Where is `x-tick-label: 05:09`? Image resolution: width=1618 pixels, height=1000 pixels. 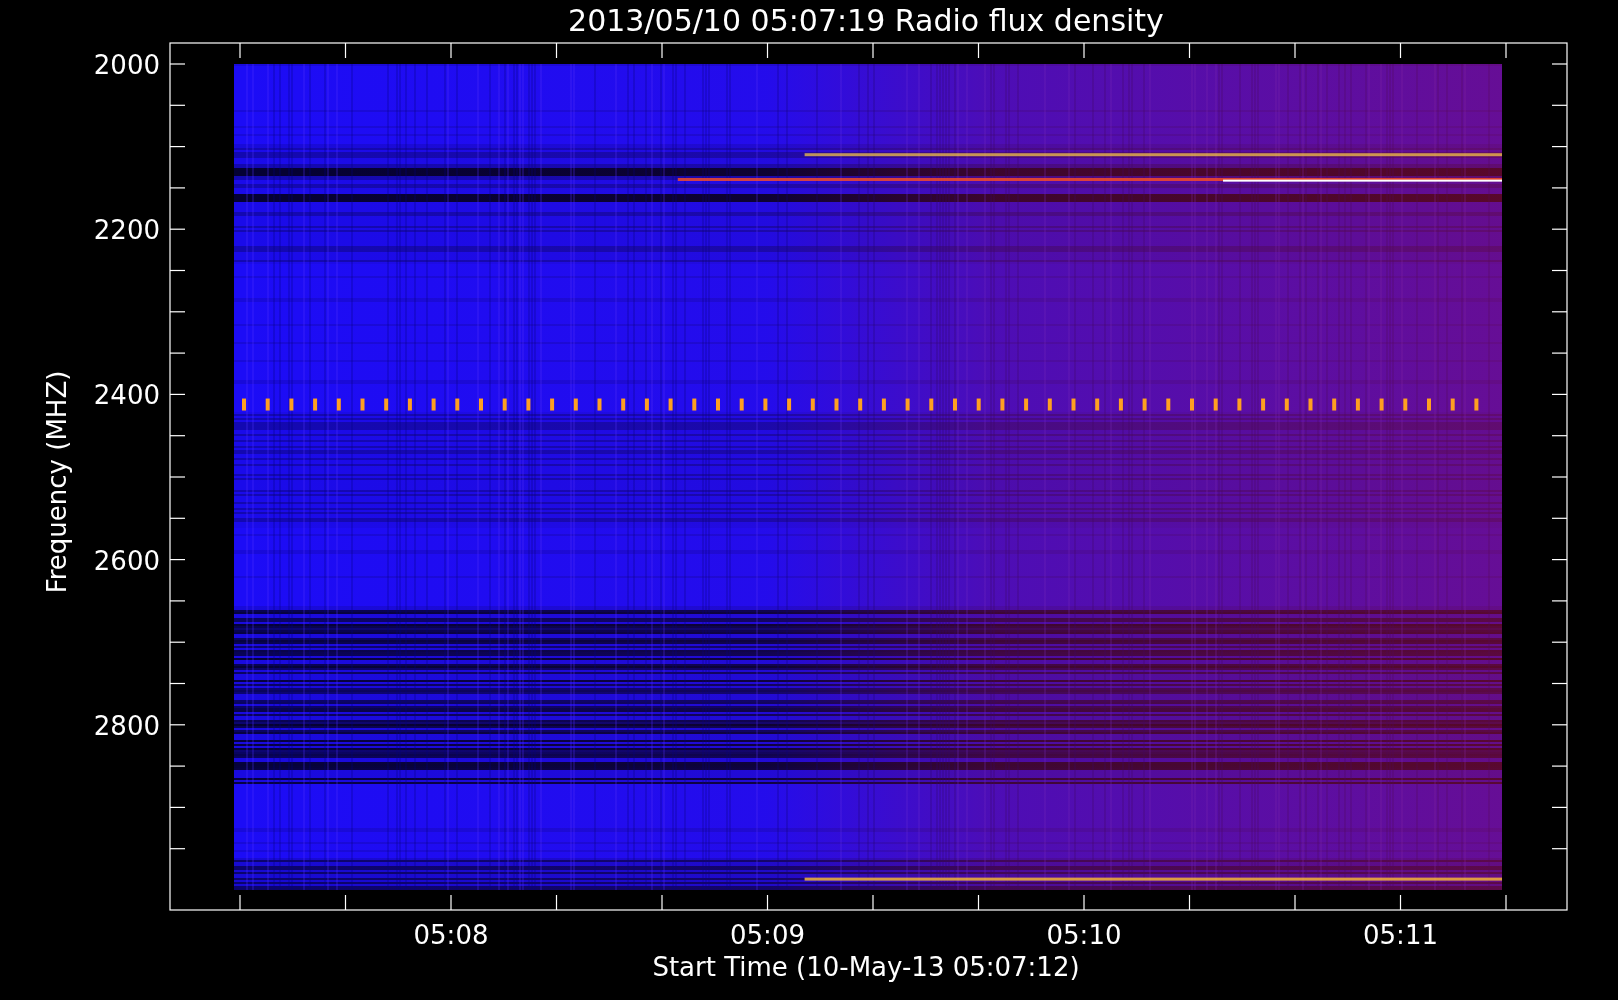 x-tick-label: 05:09 is located at coordinates (767, 935).